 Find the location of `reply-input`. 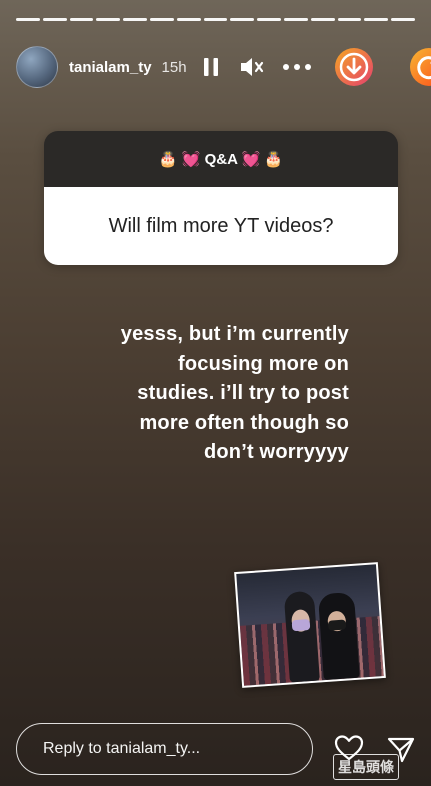

reply-input is located at coordinates (163, 749).